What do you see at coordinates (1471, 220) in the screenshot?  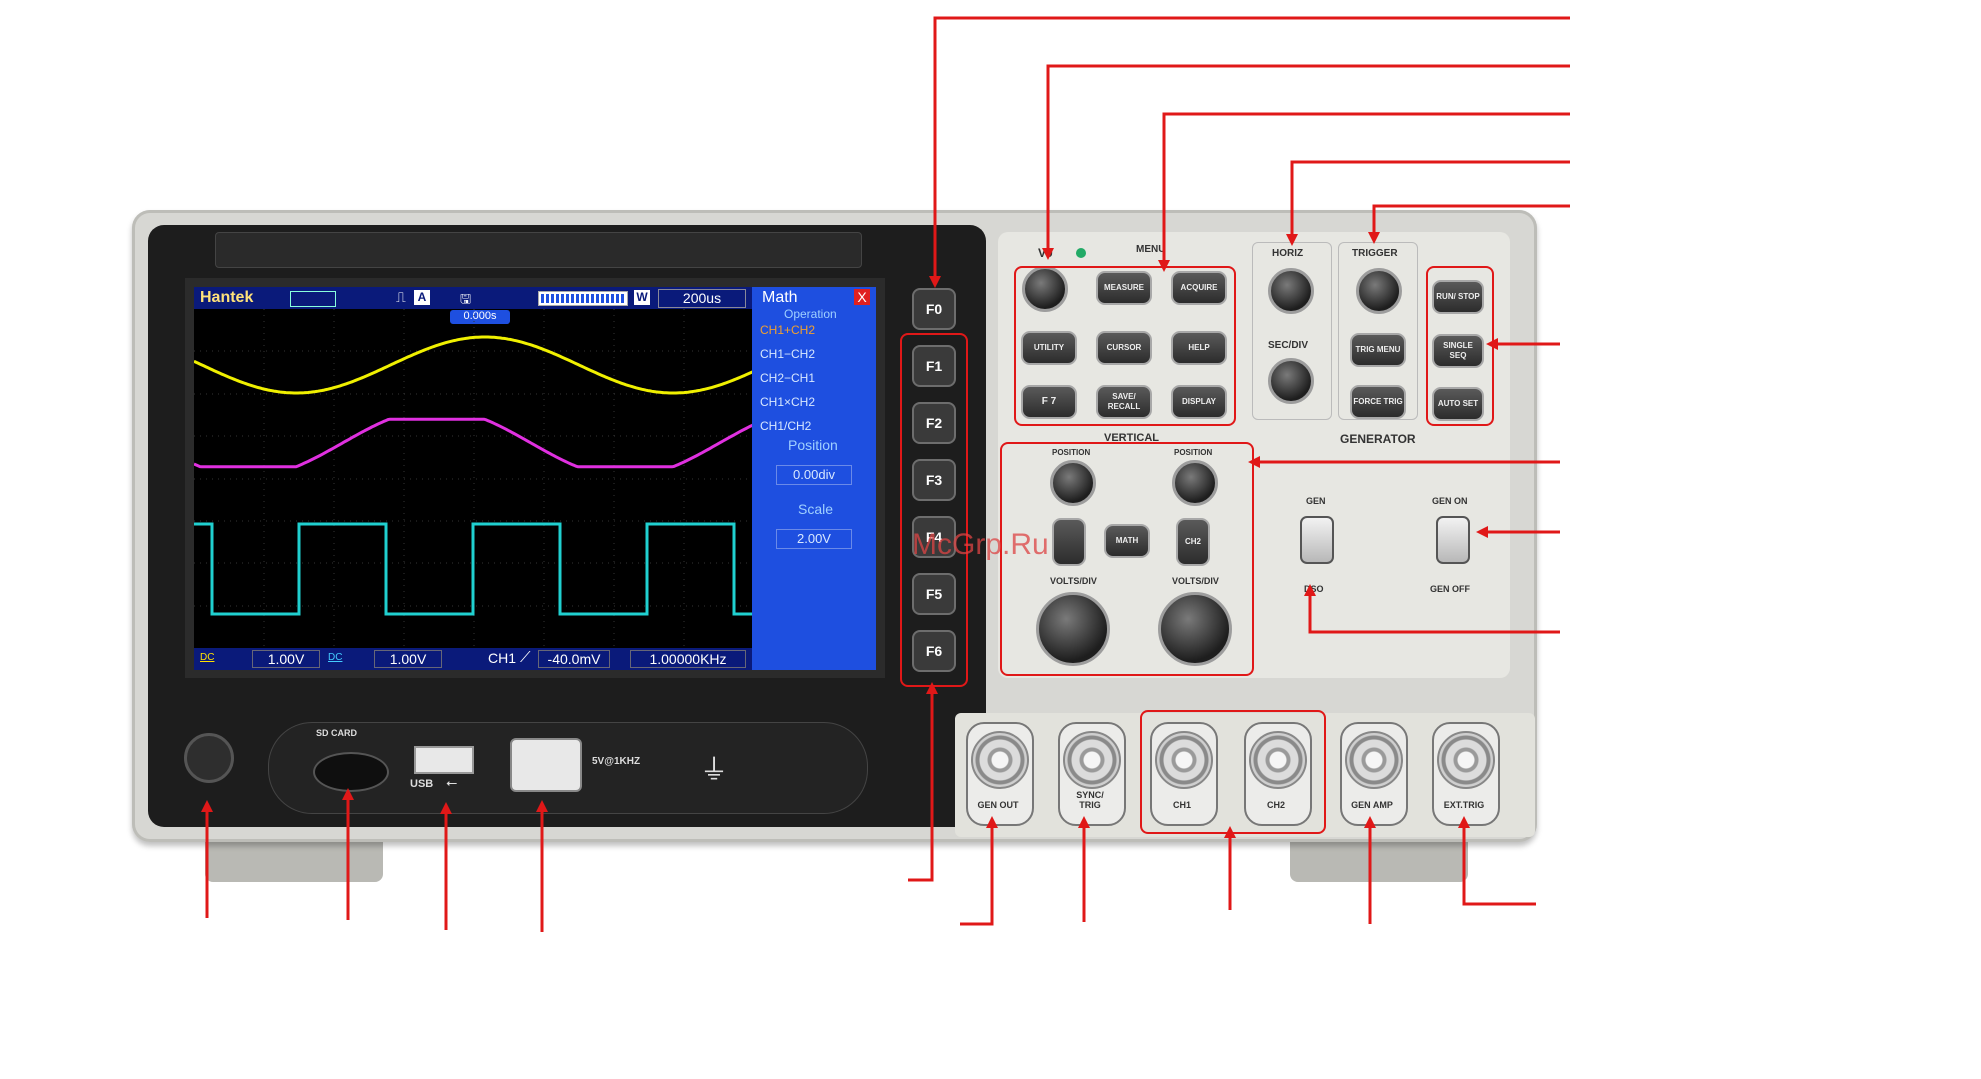 I see `callout-trigger` at bounding box center [1471, 220].